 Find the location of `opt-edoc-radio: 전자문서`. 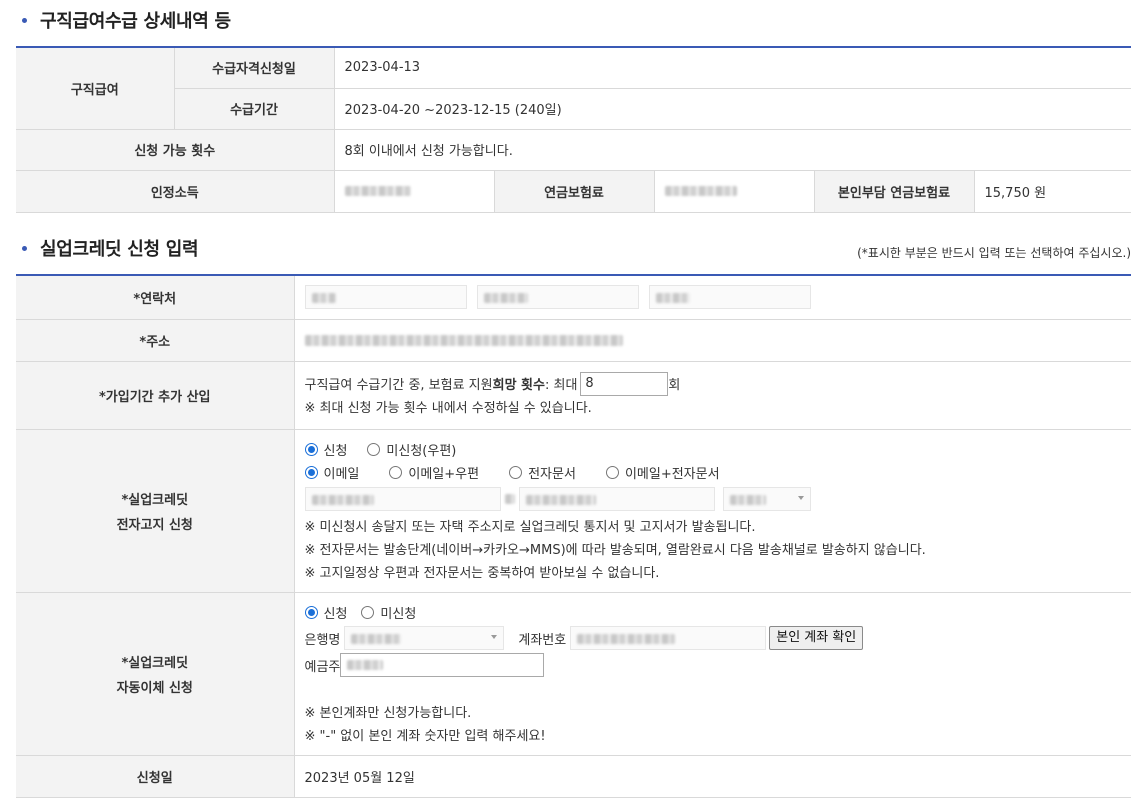

opt-edoc-radio: 전자문서 is located at coordinates (542, 472).